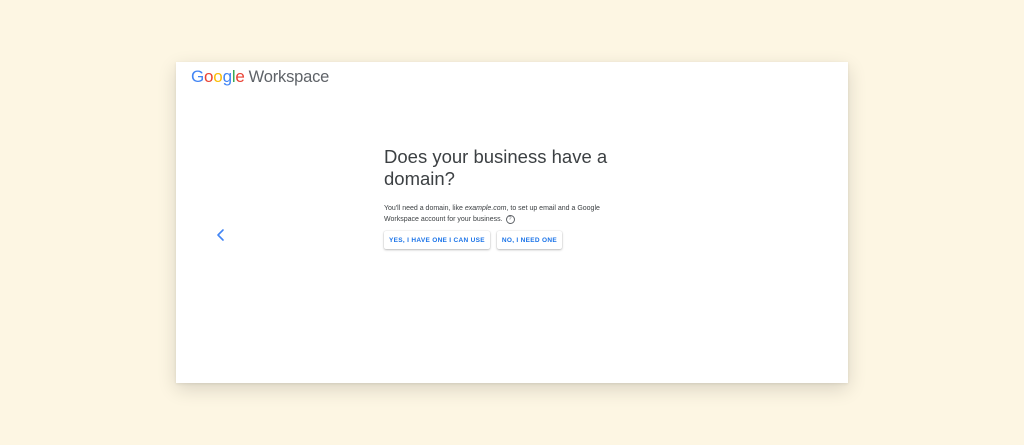 The image size is (1024, 445). Describe the element at coordinates (424, 208) in the screenshot. I see `description-text: You'll need a domain, like` at that location.